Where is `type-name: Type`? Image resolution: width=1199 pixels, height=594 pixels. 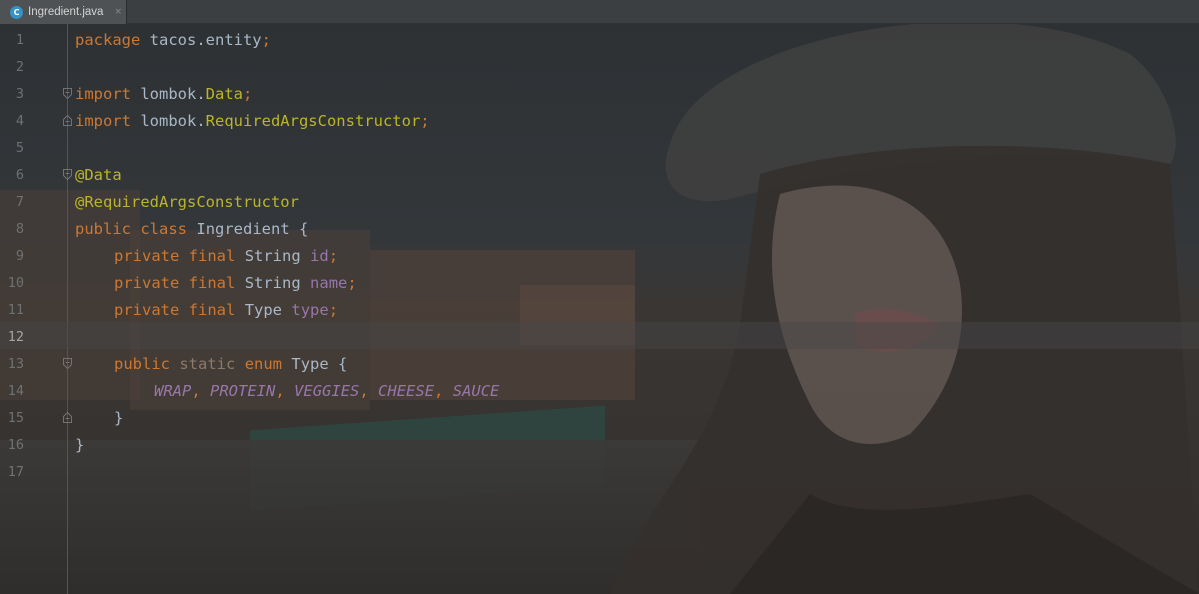
type-name: Type is located at coordinates (263, 309).